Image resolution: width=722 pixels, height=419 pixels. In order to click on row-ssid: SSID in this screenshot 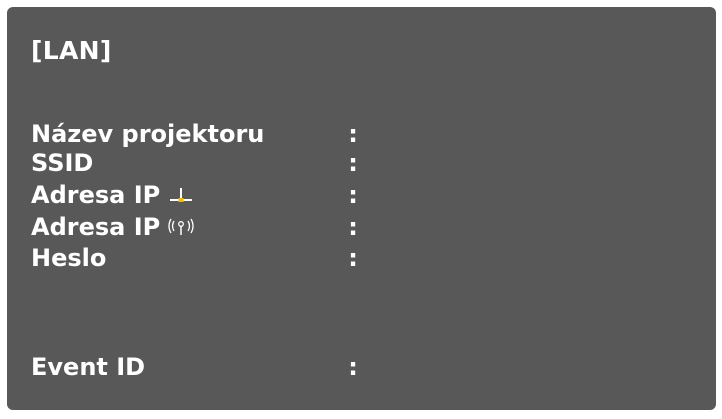, I will do `click(62, 163)`.